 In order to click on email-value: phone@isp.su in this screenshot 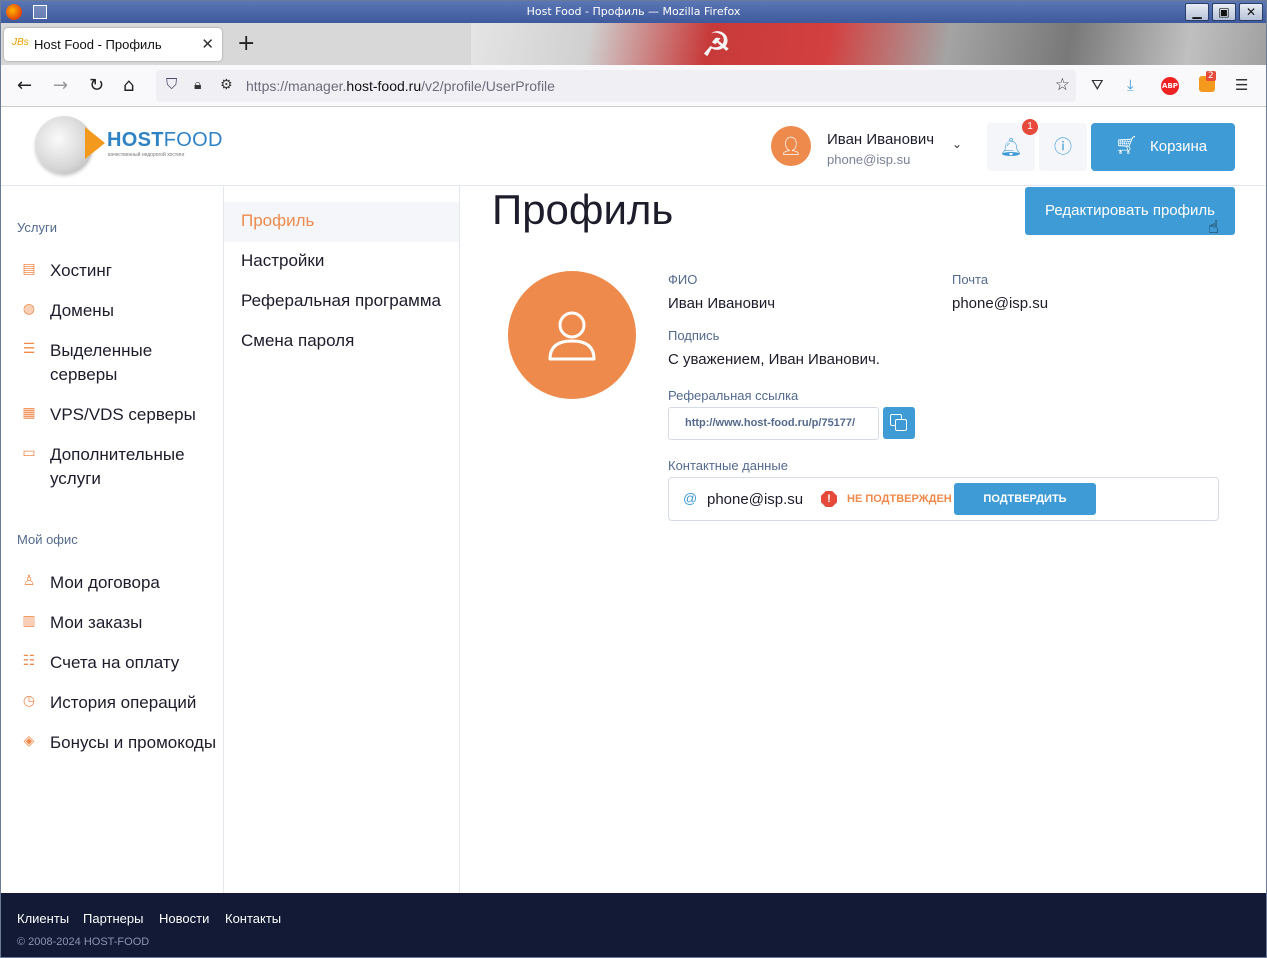, I will do `click(1000, 303)`.